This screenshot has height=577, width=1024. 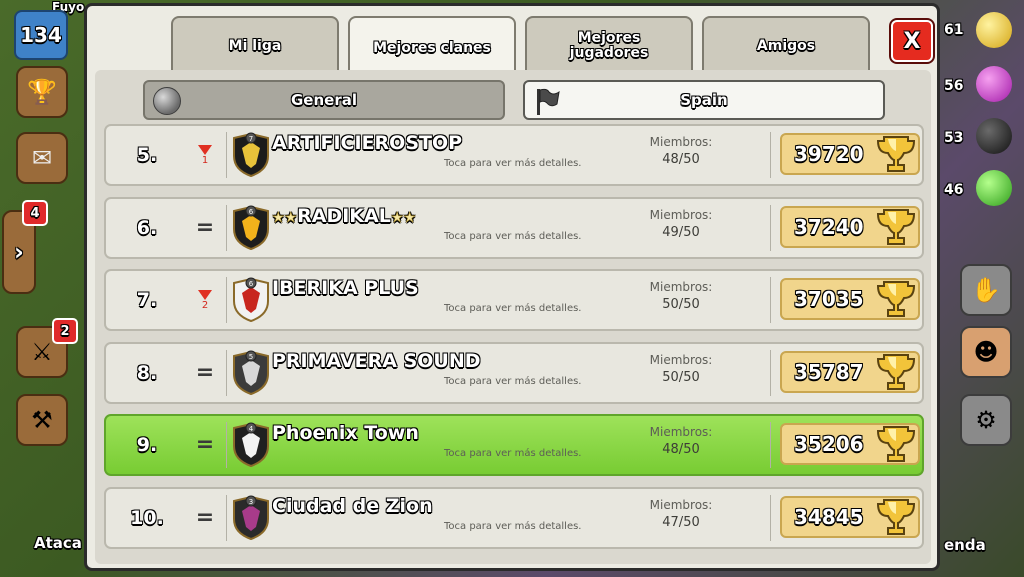 I want to click on close-icon: X, so click(x=912, y=41).